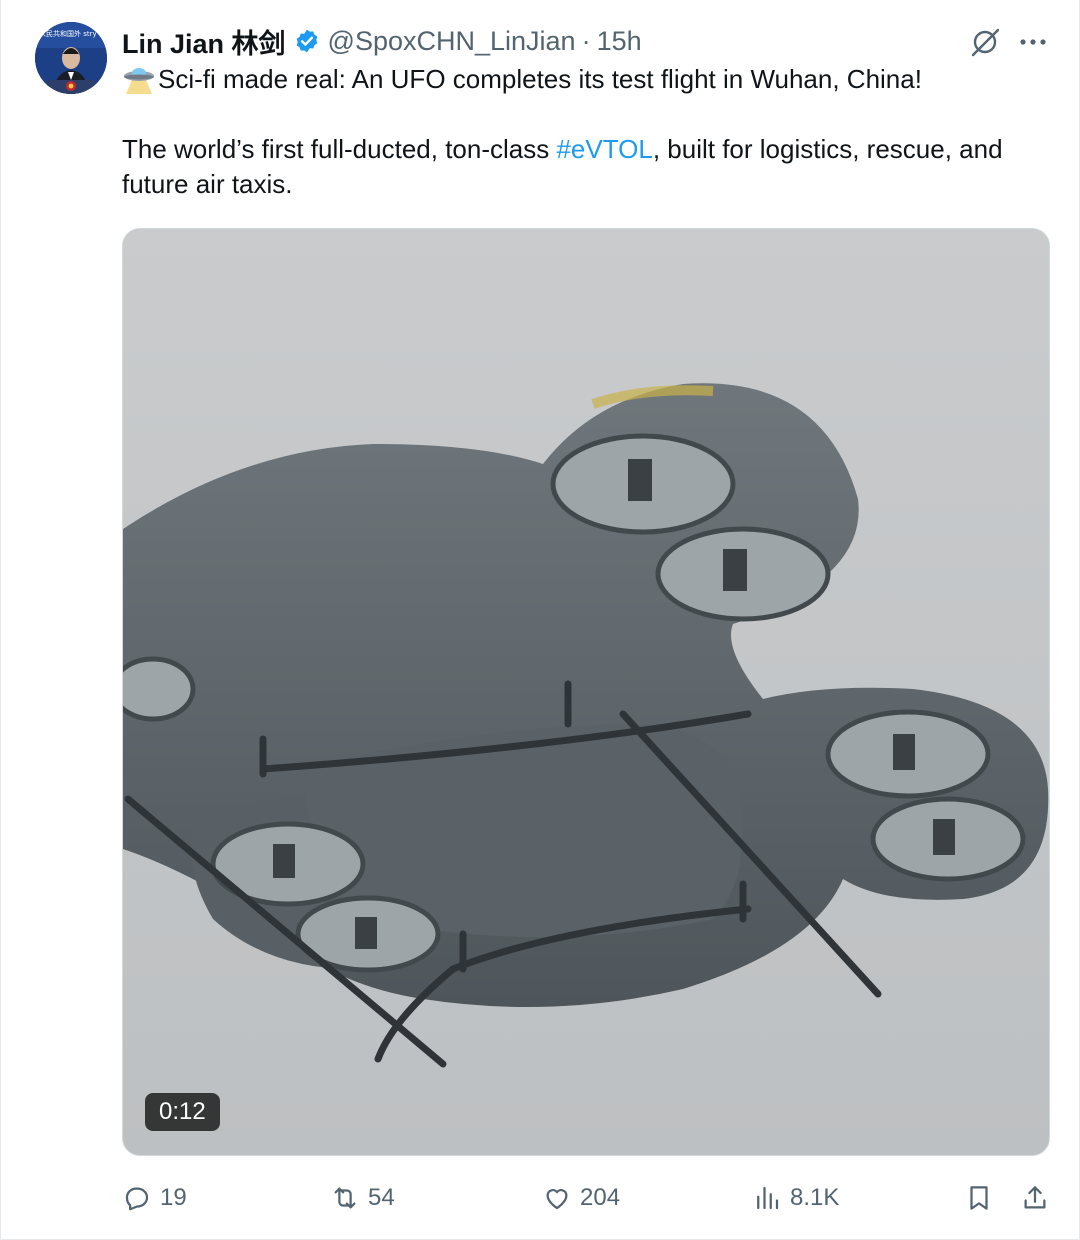 This screenshot has height=1240, width=1080. Describe the element at coordinates (452, 41) in the screenshot. I see `author-handle: @SpoxCHN_LinJian` at that location.